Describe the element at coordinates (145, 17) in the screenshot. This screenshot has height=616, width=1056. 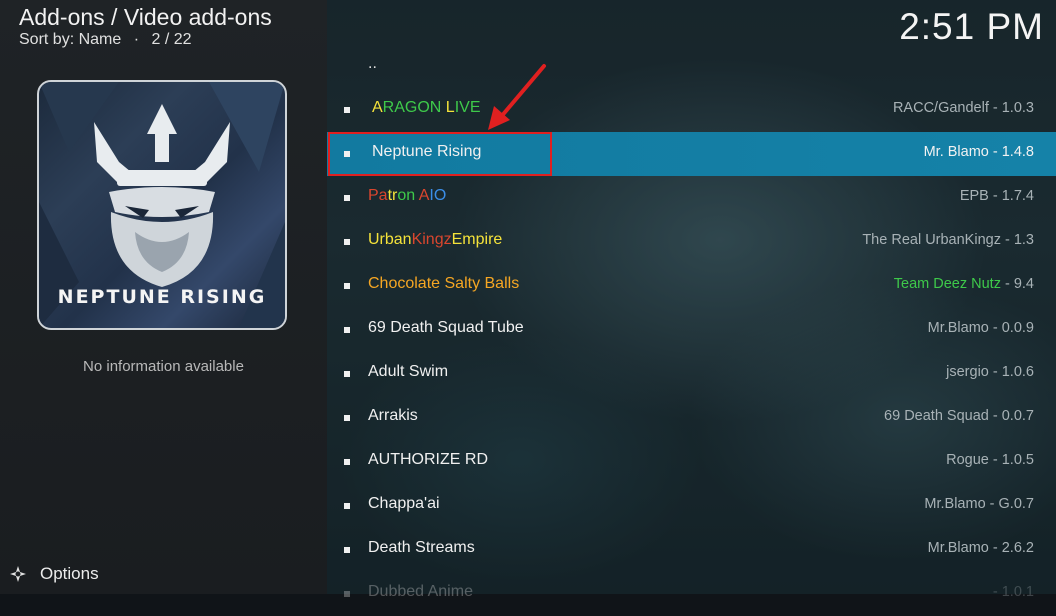
I see `page-title: Add-ons / Video add-ons` at that location.